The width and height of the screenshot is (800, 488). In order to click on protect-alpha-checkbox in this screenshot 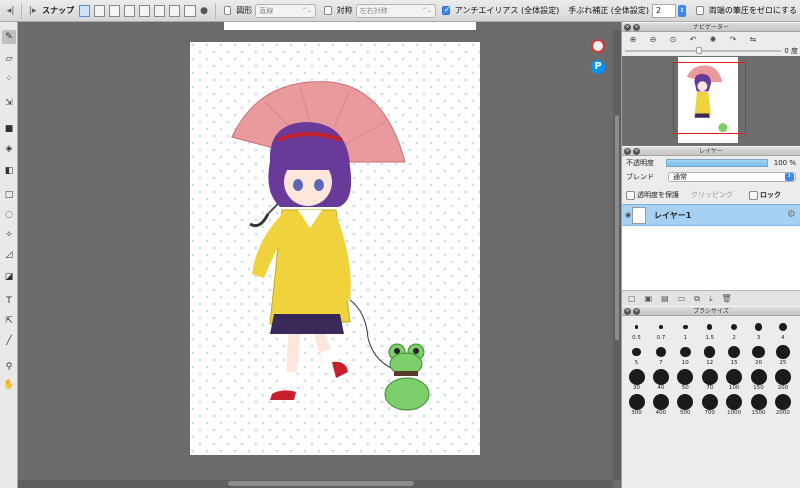, I will do `click(630, 195)`.